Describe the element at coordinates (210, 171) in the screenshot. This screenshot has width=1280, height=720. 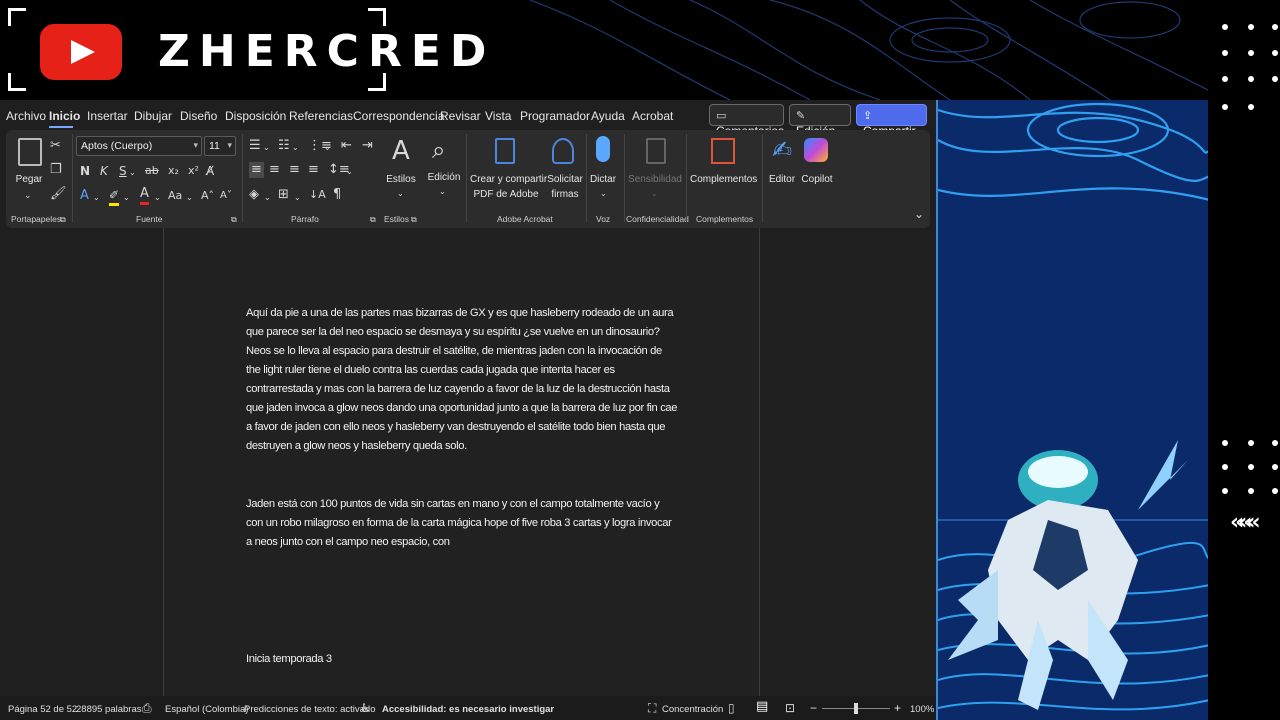
I see `clear-formatting-icon: A̸` at that location.